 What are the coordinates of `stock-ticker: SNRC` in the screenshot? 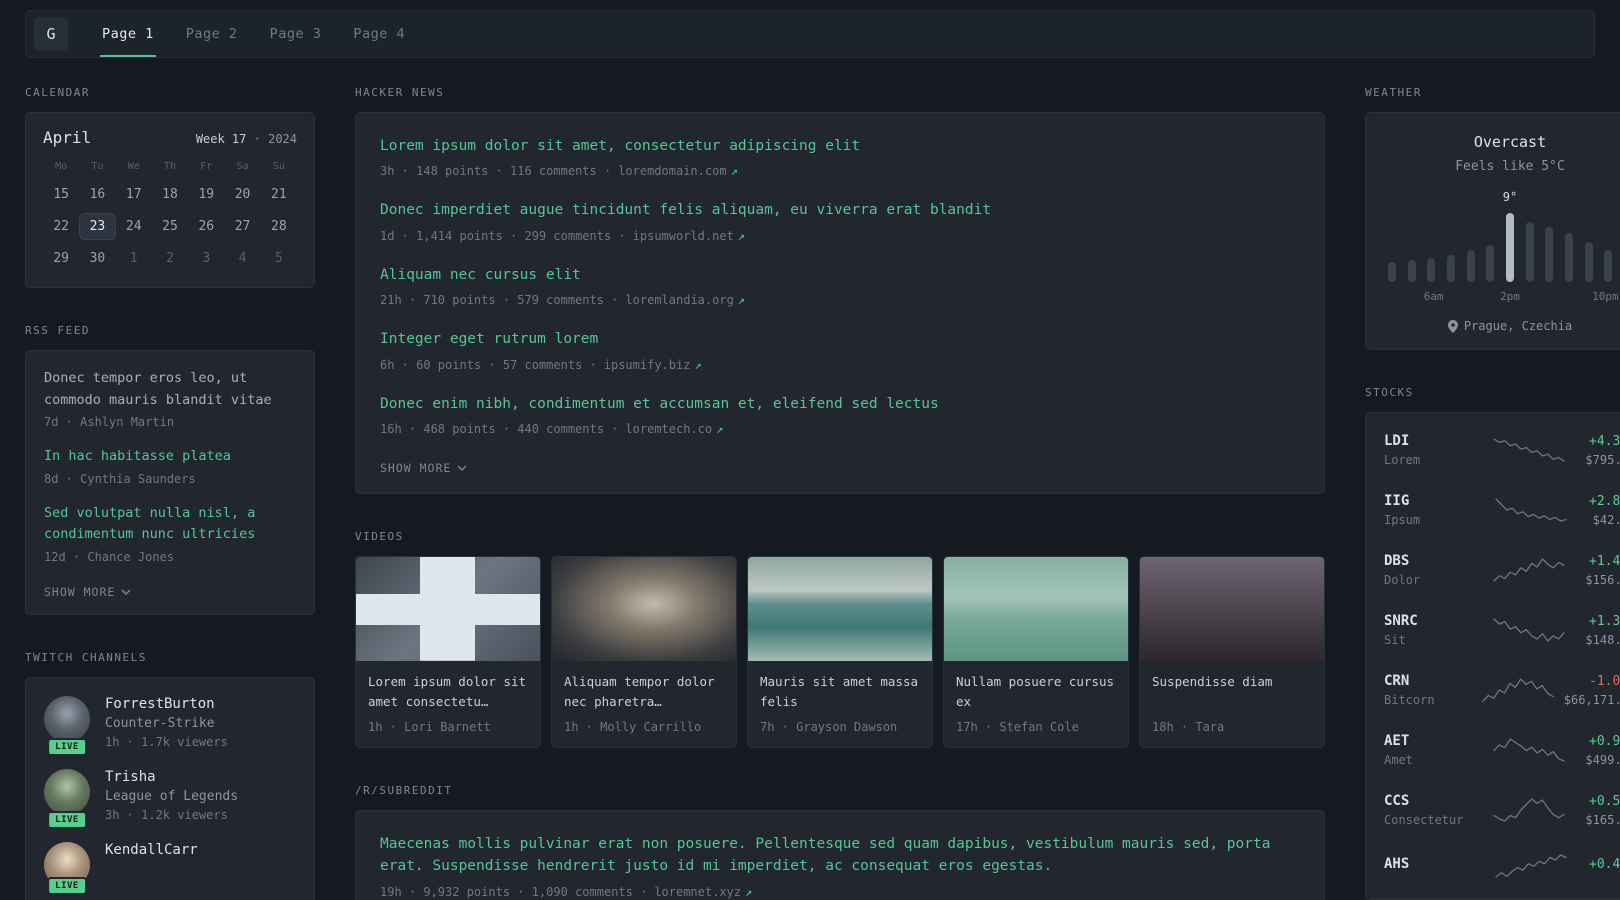 It's located at (1401, 621).